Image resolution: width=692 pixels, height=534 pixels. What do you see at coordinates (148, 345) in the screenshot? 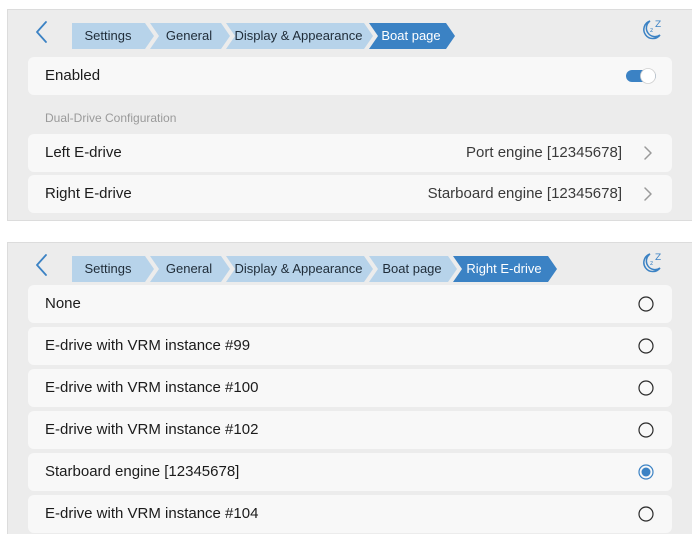
I see `option-label: E-drive with VRM instance #99` at bounding box center [148, 345].